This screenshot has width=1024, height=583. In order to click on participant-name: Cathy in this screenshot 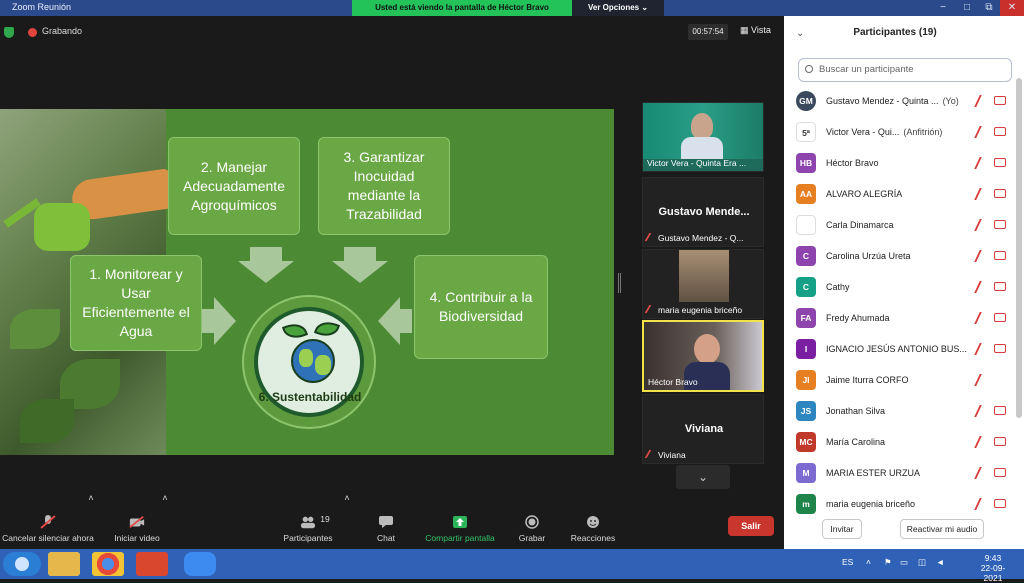, I will do `click(840, 287)`.